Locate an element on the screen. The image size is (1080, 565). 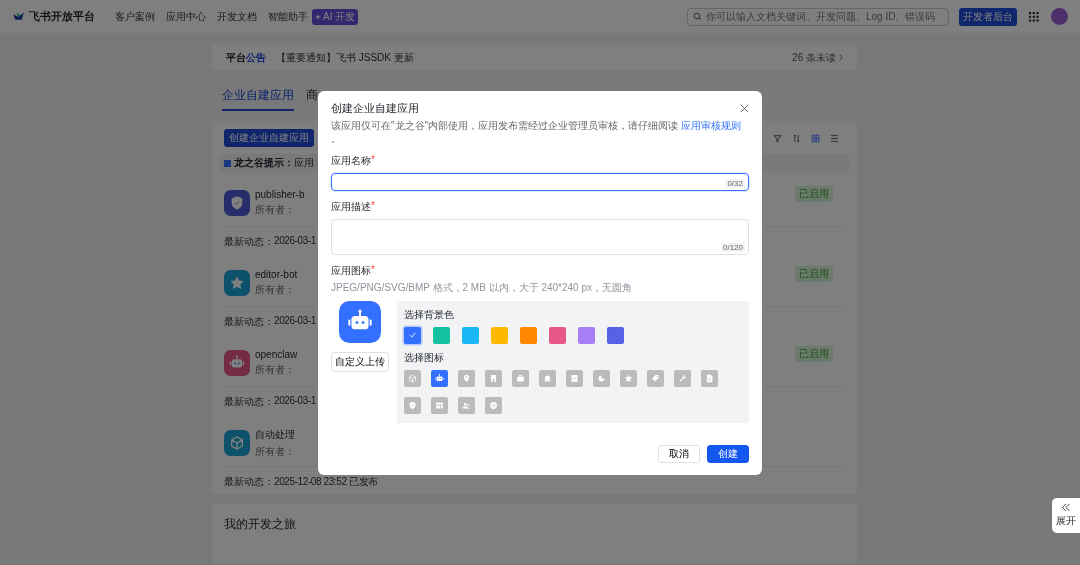
picker-label: 选择图标 is located at coordinates (424, 357).